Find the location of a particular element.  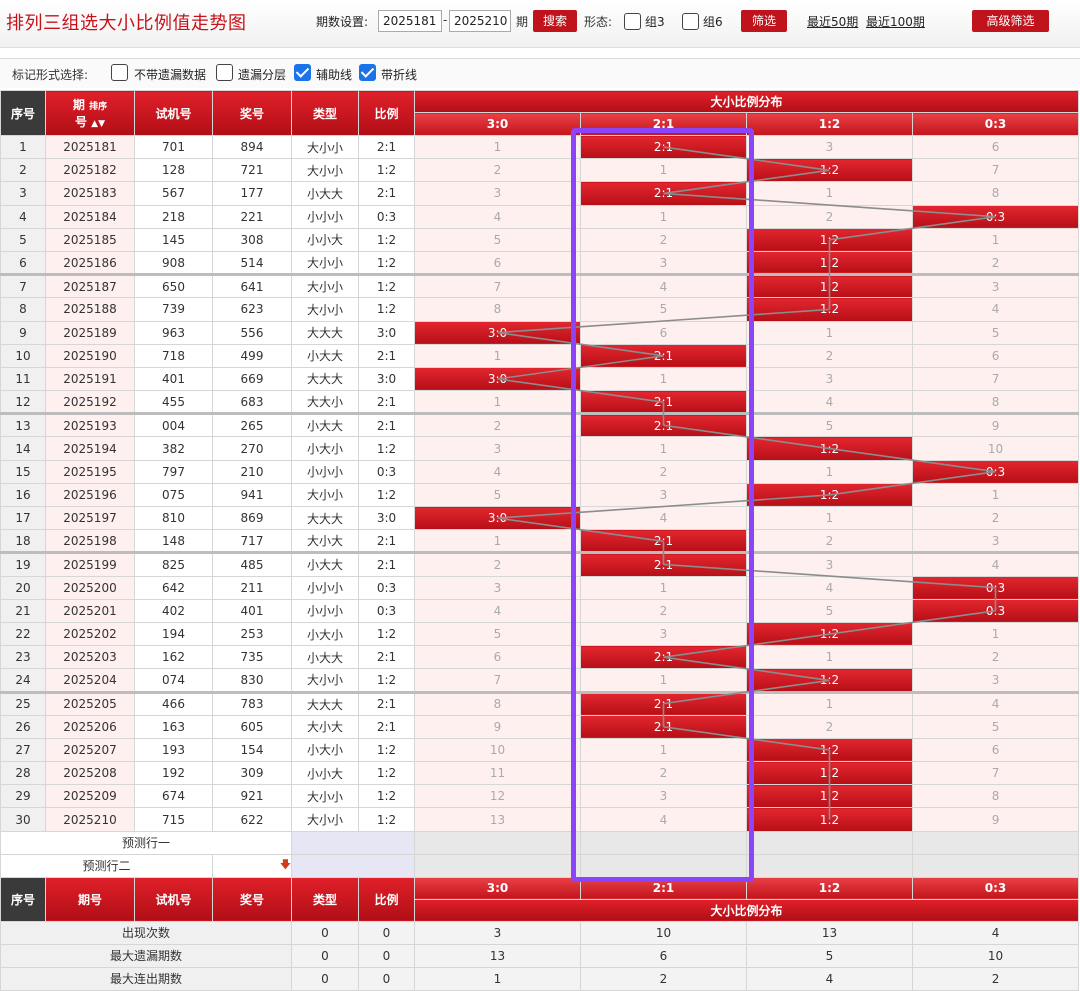

group3-checkbox is located at coordinates (632, 21).